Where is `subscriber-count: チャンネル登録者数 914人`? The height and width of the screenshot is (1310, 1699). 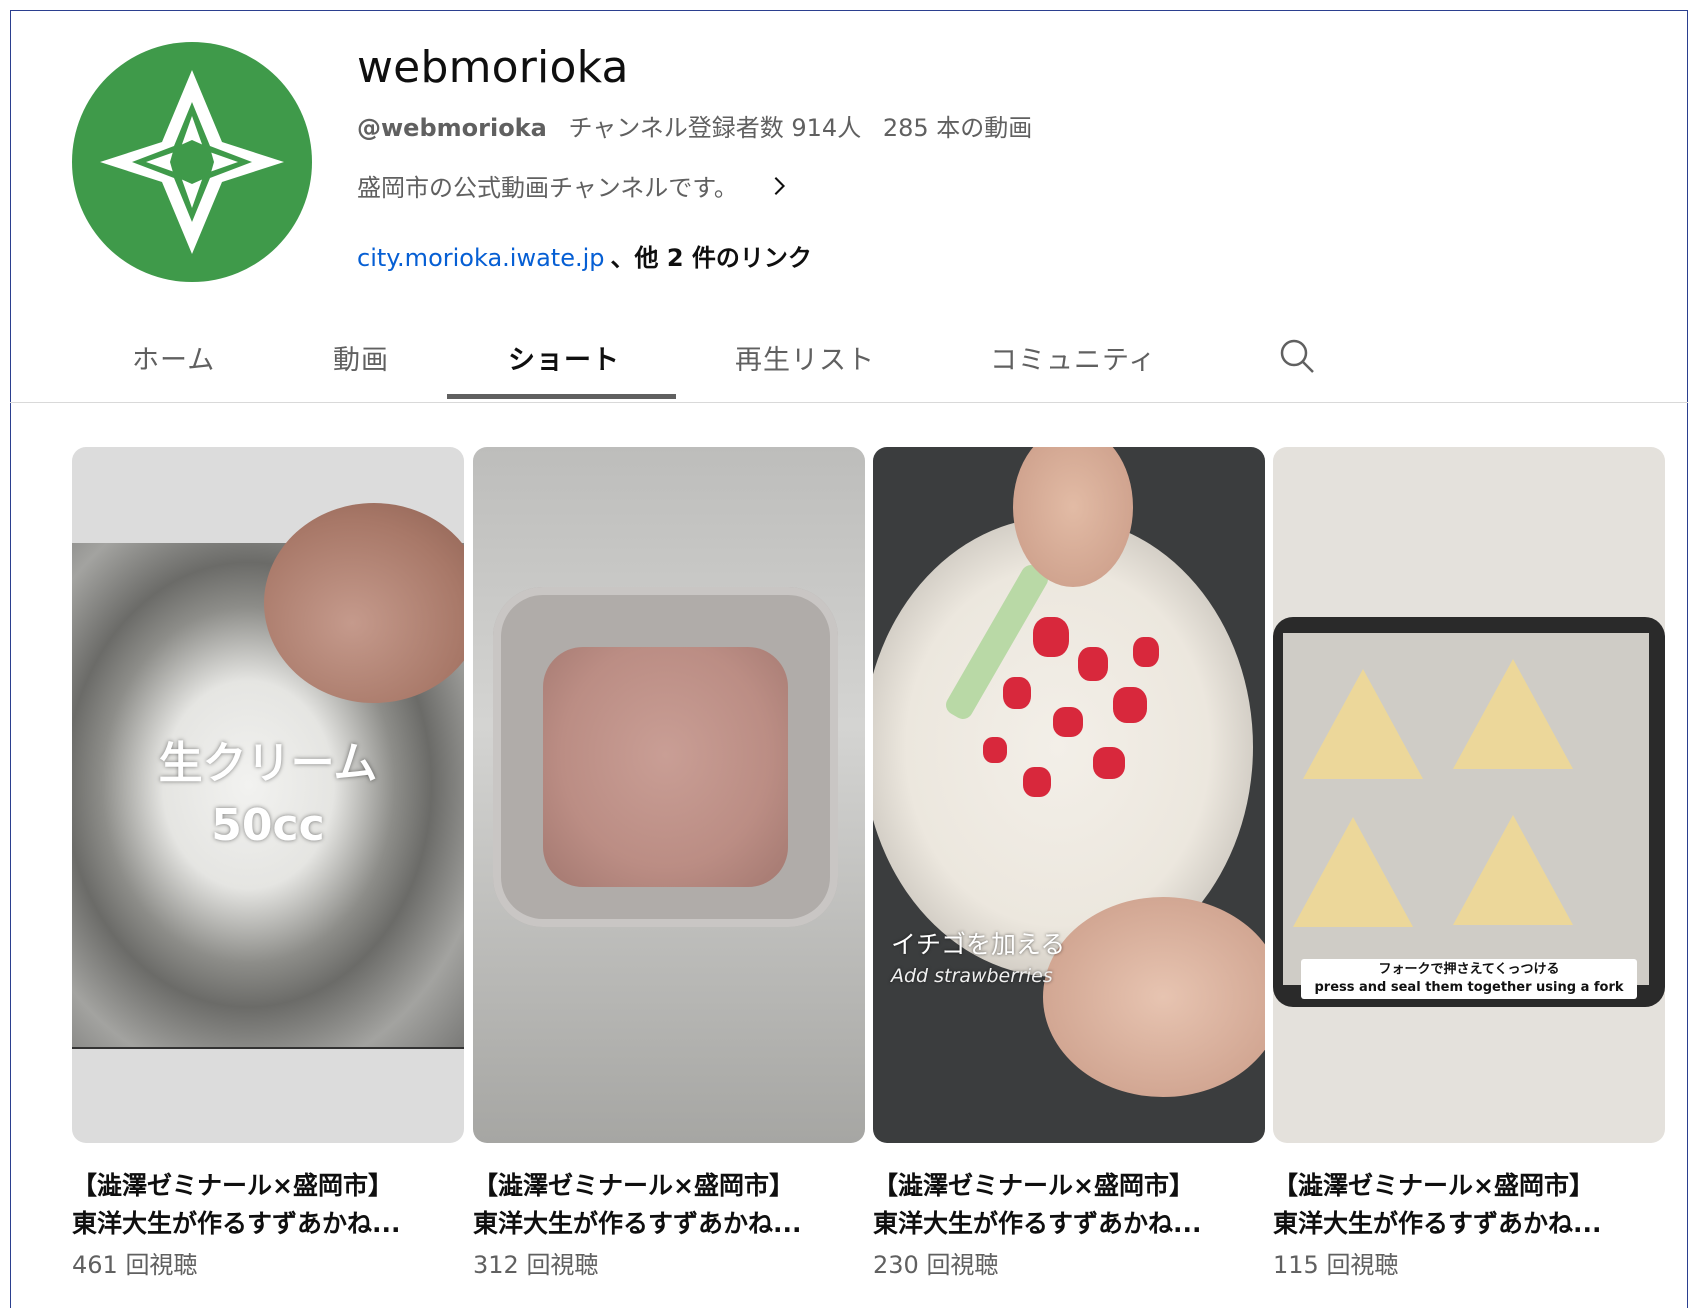 subscriber-count: チャンネル登録者数 914人 is located at coordinates (715, 128).